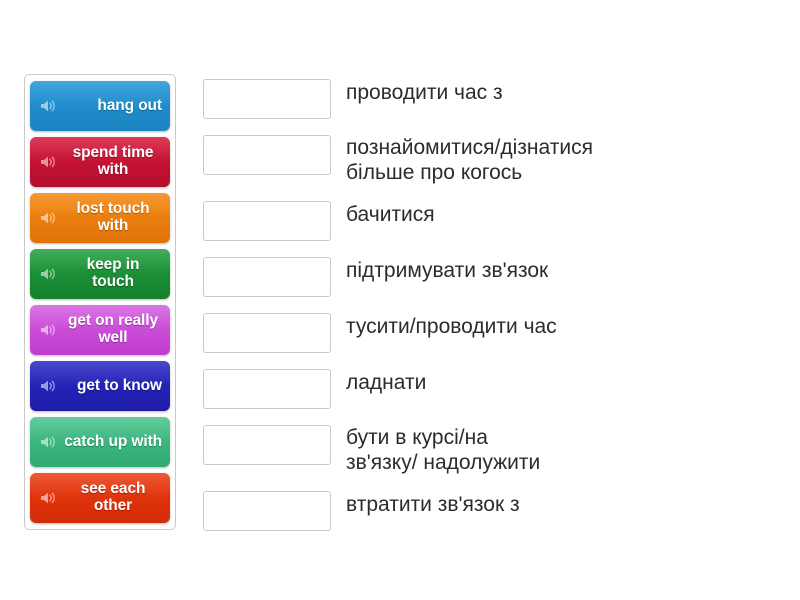 This screenshot has height=600, width=800. What do you see at coordinates (113, 273) in the screenshot?
I see `phrase-tile-label: keep in touch` at bounding box center [113, 273].